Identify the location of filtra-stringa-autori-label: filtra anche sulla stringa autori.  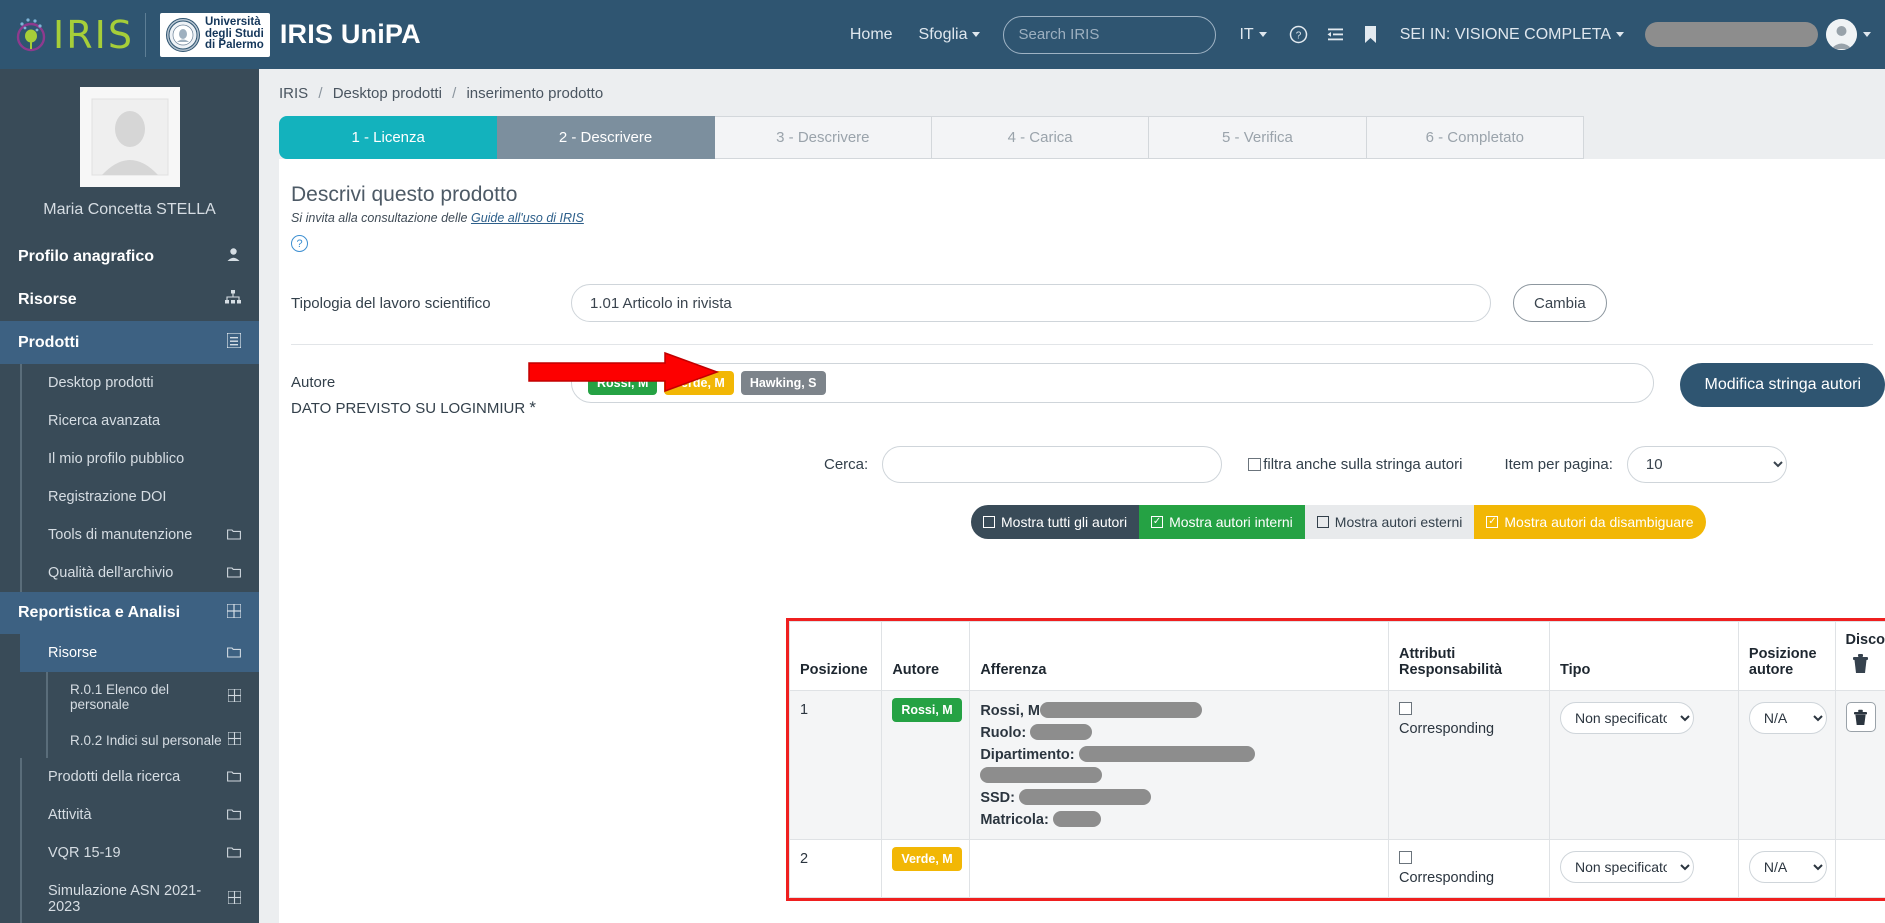
(1363, 464).